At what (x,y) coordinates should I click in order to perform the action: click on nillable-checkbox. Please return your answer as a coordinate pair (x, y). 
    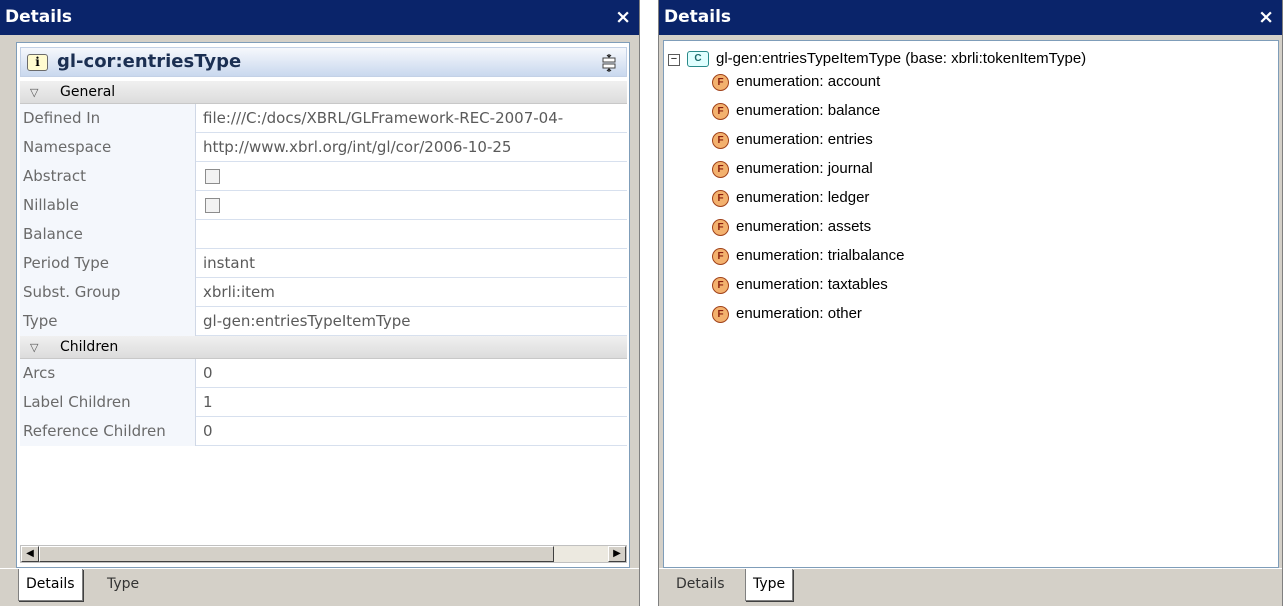
    Looking at the image, I should click on (212, 205).